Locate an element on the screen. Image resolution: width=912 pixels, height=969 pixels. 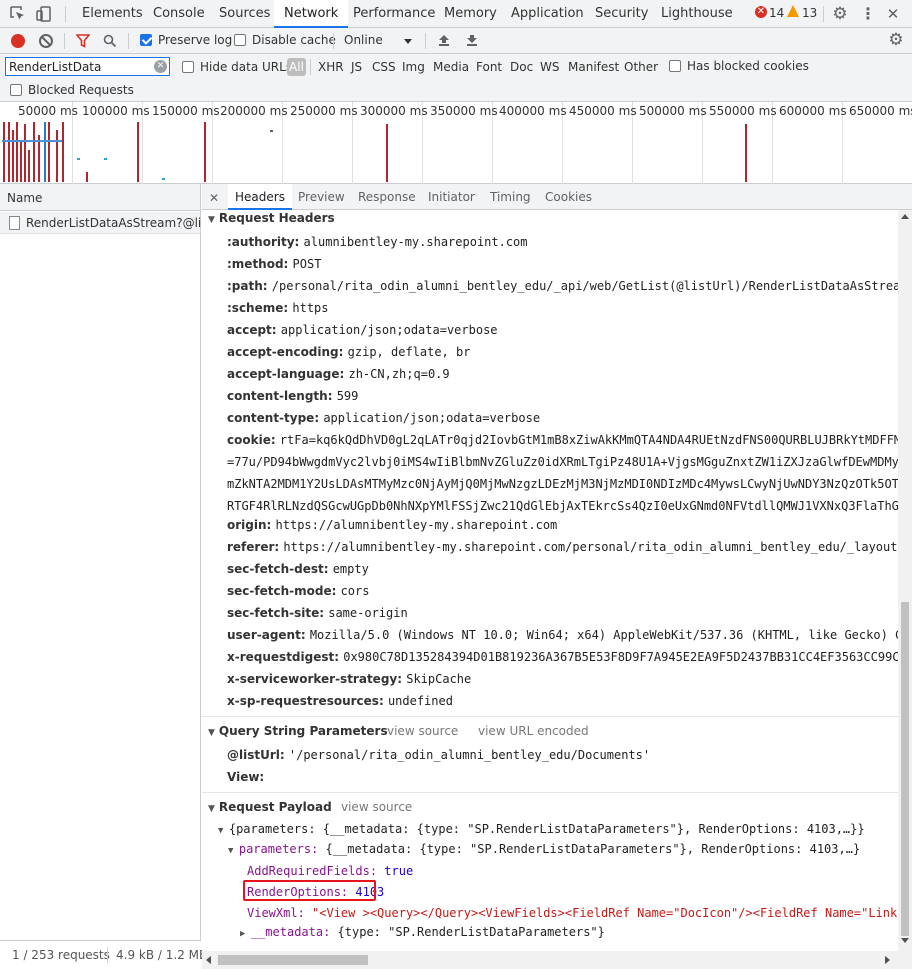
clear-icon is located at coordinates (46, 41).